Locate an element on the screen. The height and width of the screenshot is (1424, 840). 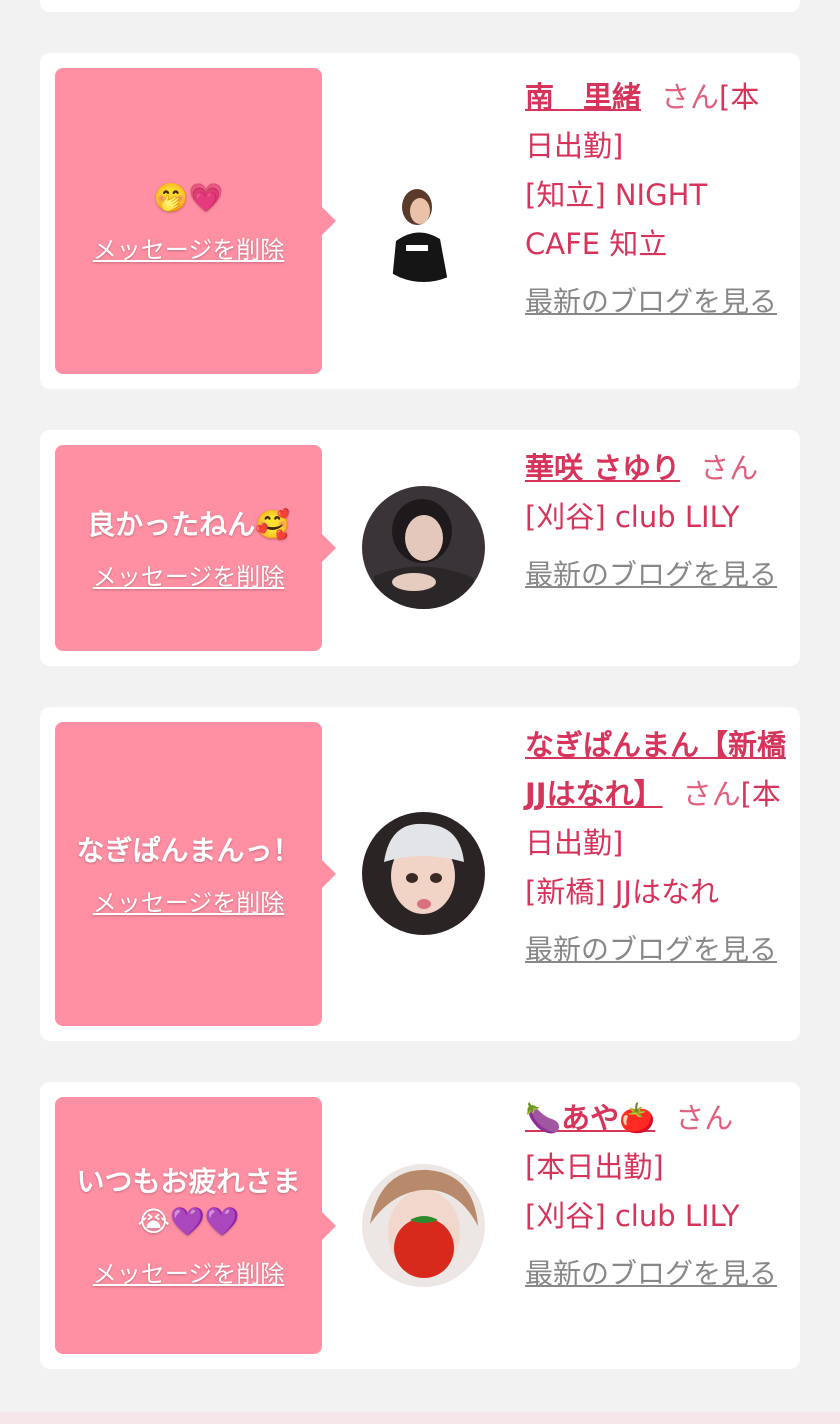
message-bubble: 🤭💗 メッセージを削除 is located at coordinates (195, 221).